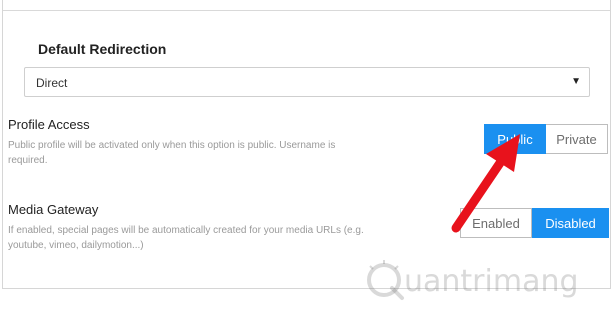  I want to click on profile-access-title: Profile Access, so click(49, 124).